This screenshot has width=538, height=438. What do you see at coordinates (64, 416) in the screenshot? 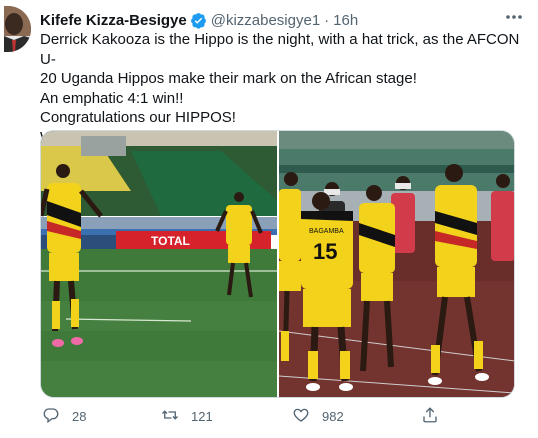
I see `reply-button: 28` at bounding box center [64, 416].